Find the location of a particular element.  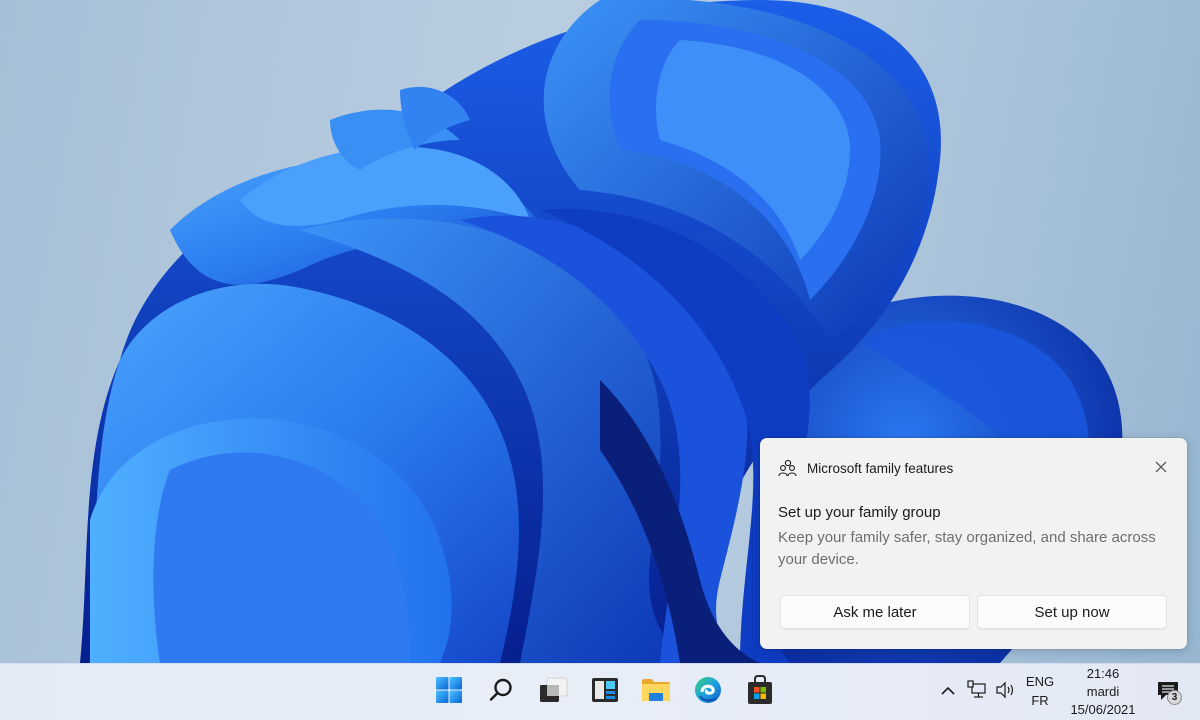

widgets-icon is located at coordinates (605, 692).